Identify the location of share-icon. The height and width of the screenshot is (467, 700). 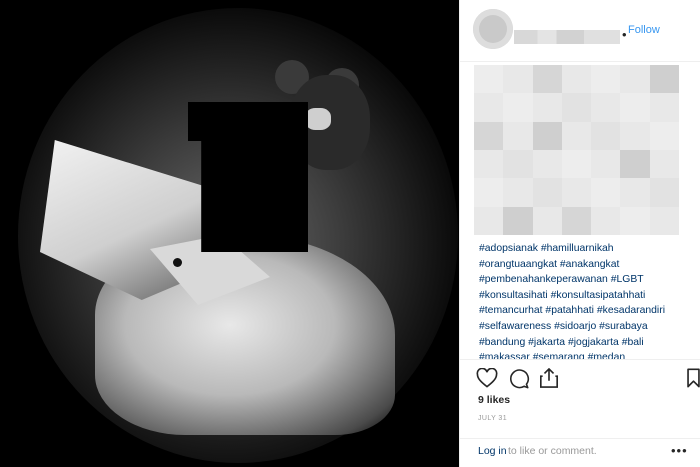
(549, 380).